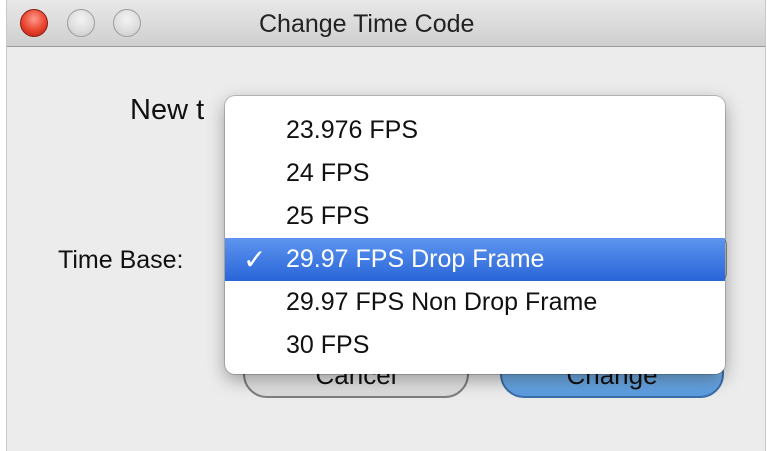 The height and width of the screenshot is (451, 767). I want to click on menu-item-24-fps: 24 FPS, so click(475, 173).